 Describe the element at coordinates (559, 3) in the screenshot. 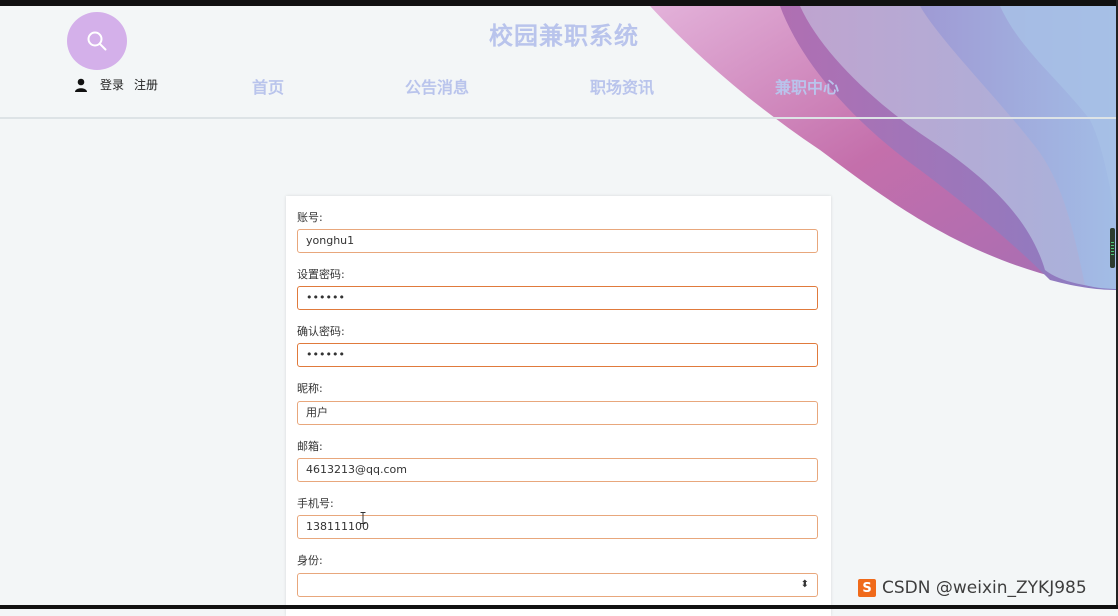

I see `window-top-edge` at that location.